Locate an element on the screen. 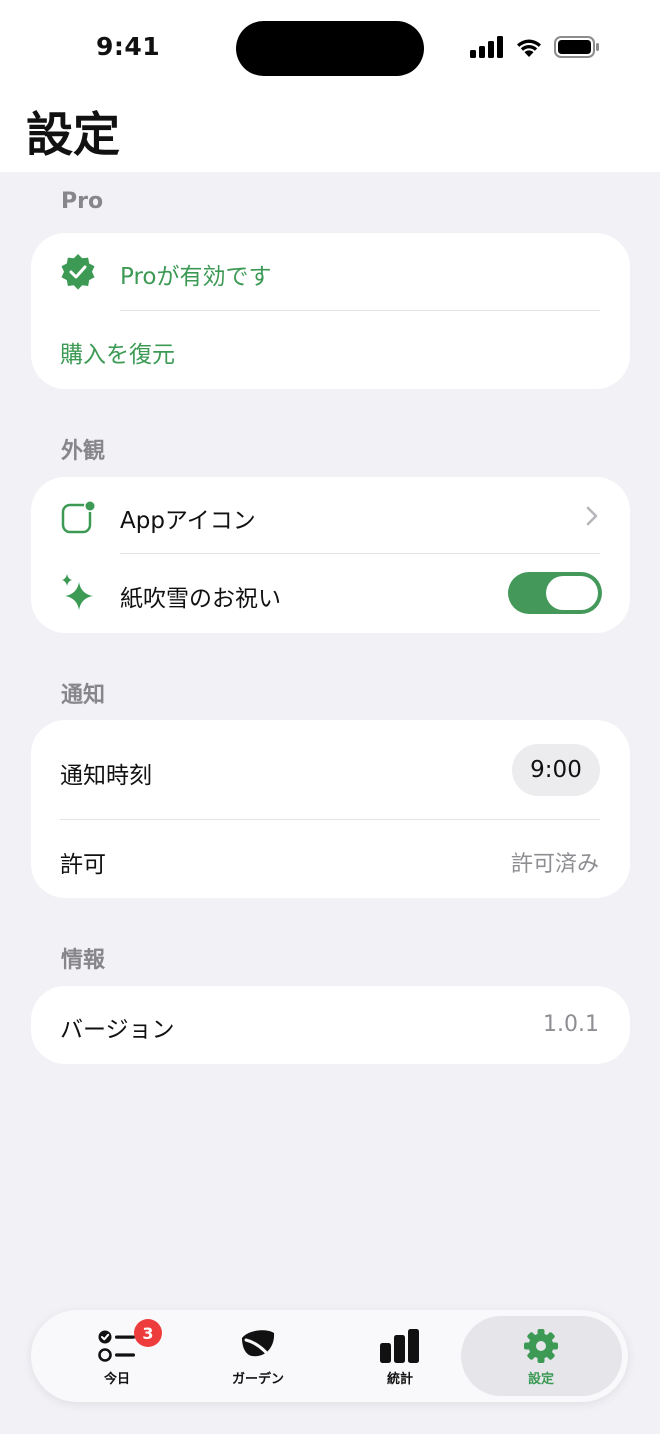  permission-value: 許可済み is located at coordinates (554, 864).